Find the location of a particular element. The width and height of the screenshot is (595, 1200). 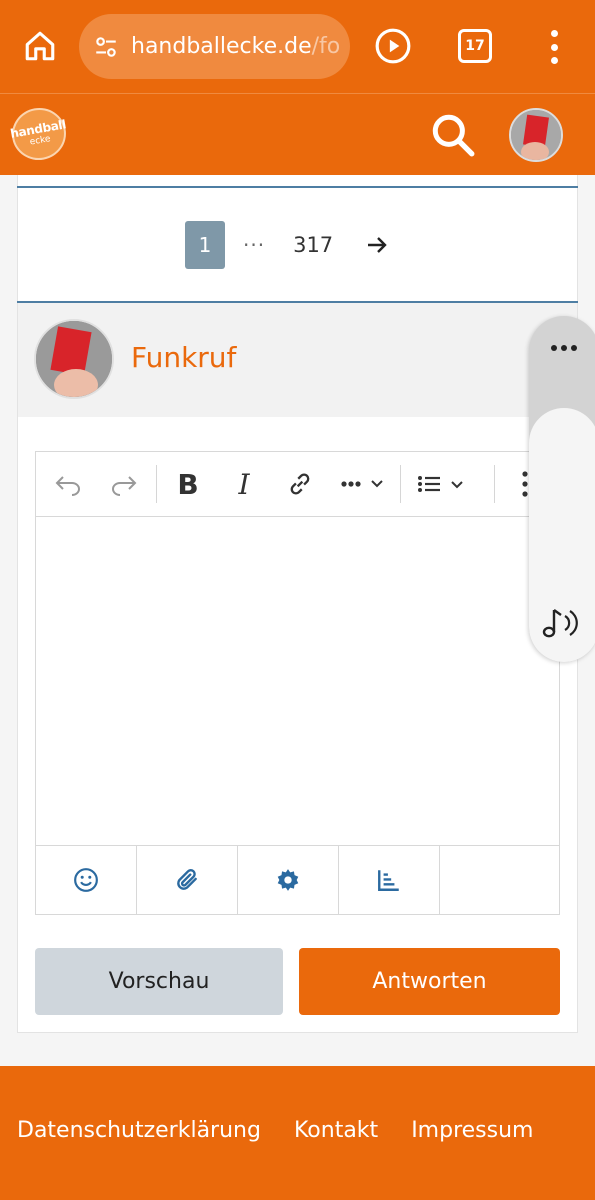

site-footer: Datenschutzerklärung Kontakt Impressum is located at coordinates (297, 1133).